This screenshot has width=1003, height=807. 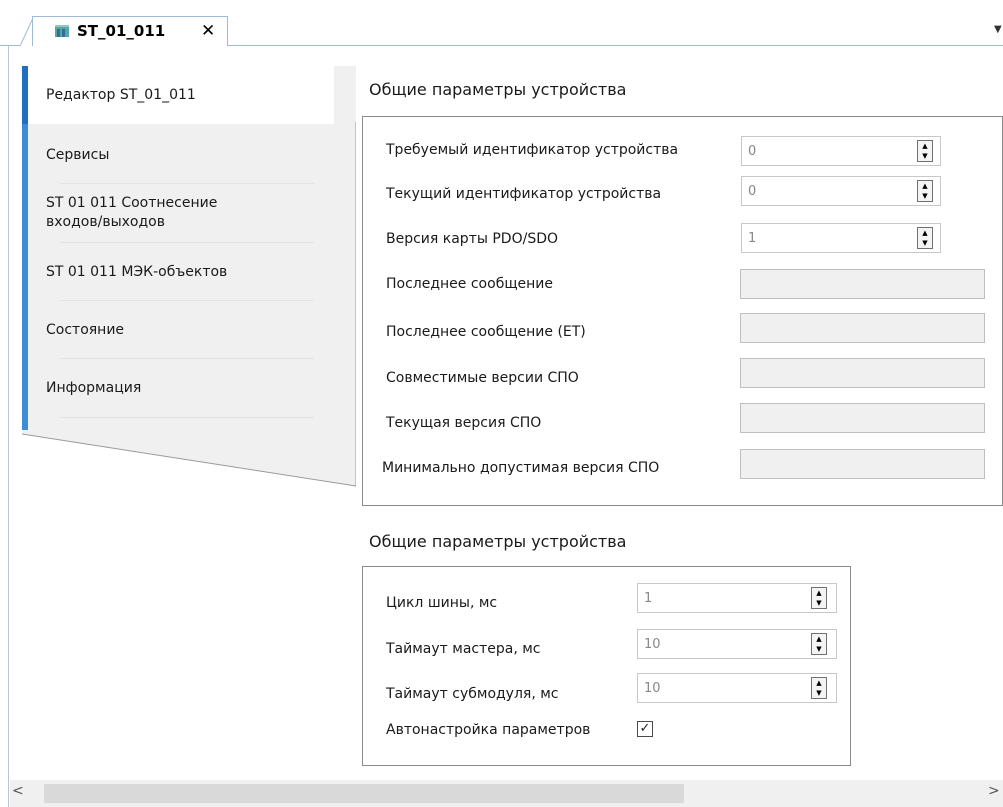 I want to click on section-title-bus: Общие параметры устройства, so click(x=498, y=541).